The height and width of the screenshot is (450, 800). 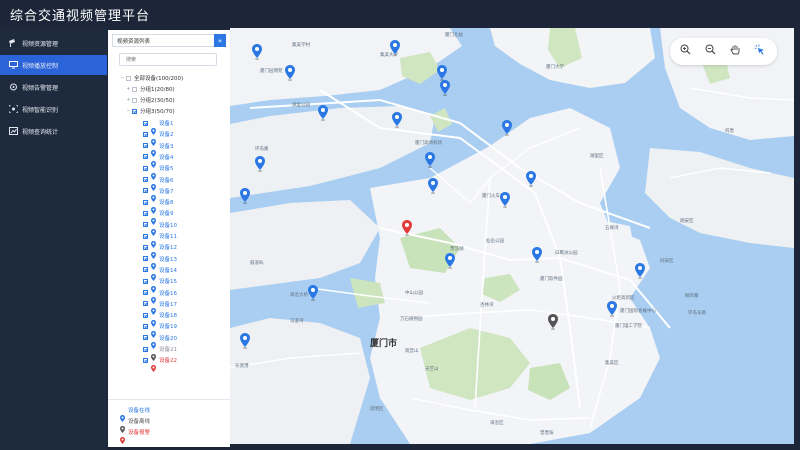 I want to click on panel-header: 视频资源列表 «, so click(x=169, y=40).